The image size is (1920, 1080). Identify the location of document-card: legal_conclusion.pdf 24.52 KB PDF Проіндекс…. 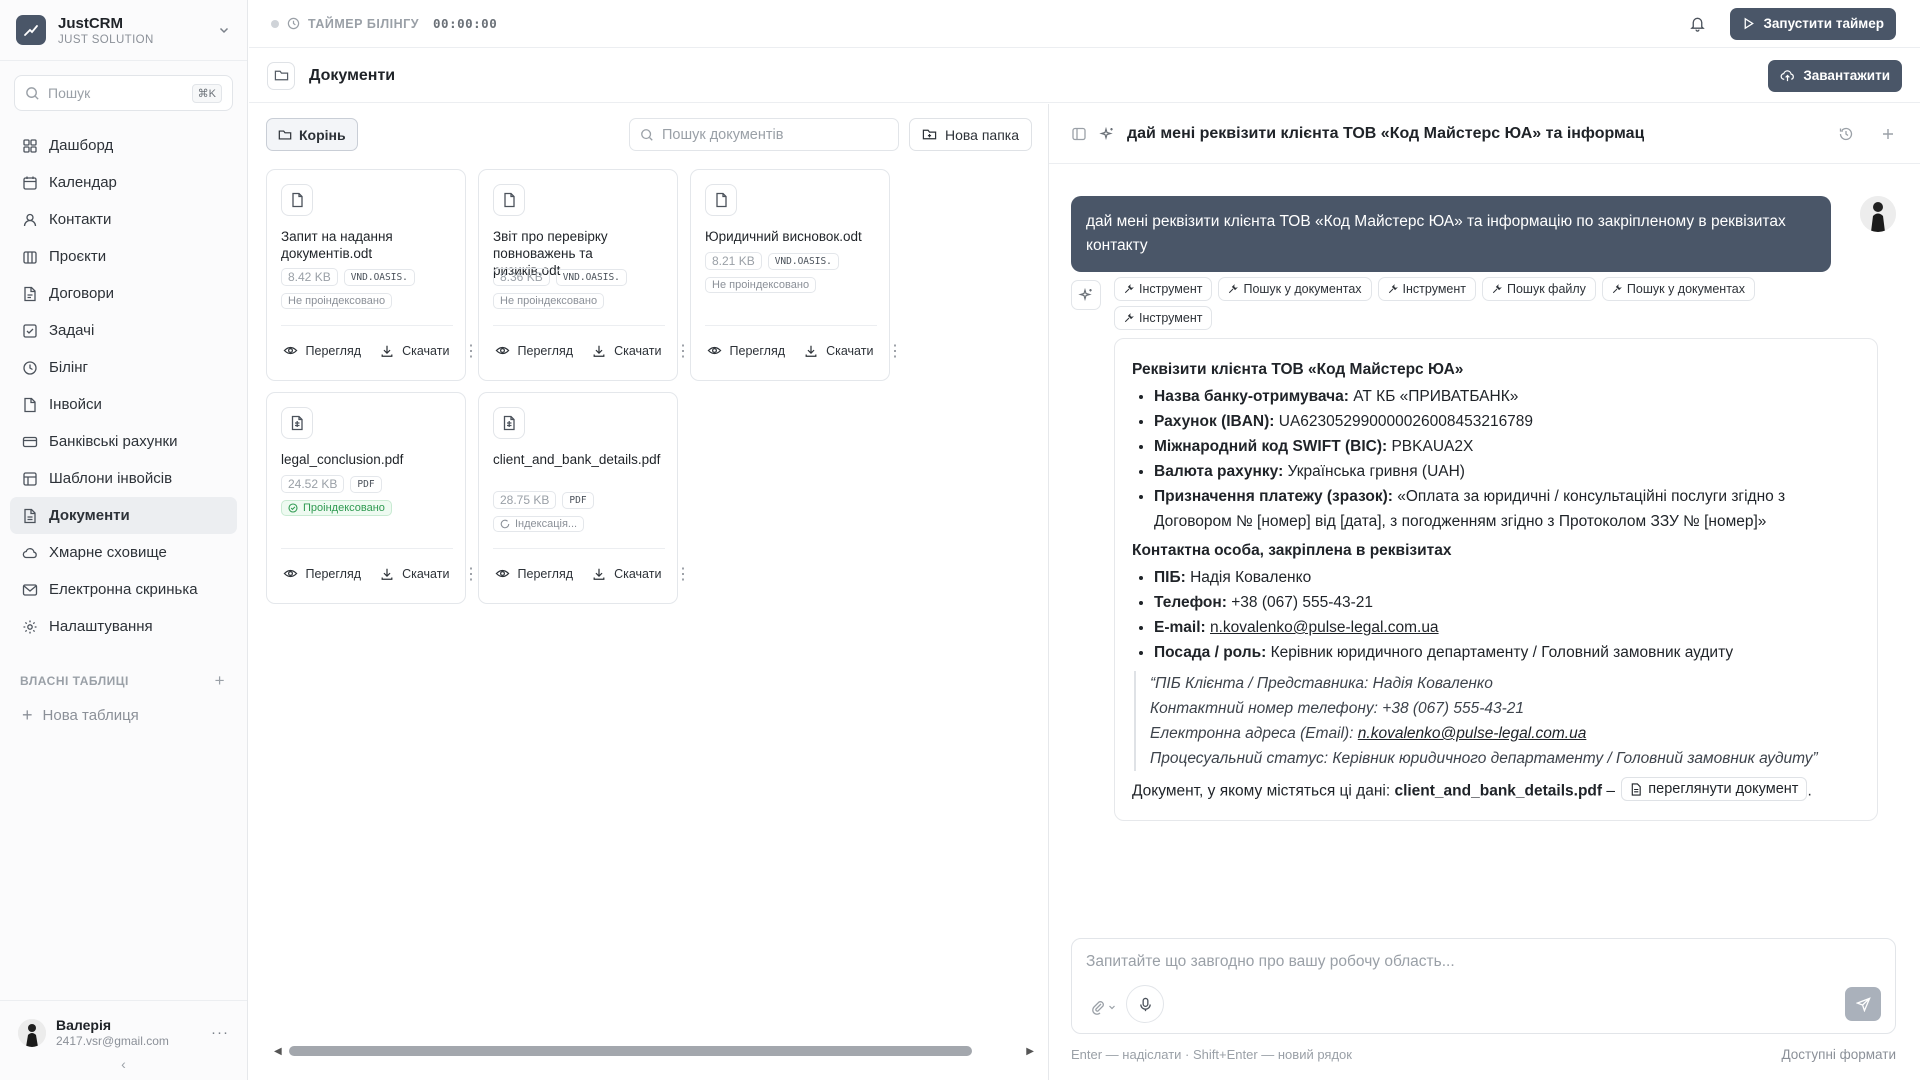
(372, 498).